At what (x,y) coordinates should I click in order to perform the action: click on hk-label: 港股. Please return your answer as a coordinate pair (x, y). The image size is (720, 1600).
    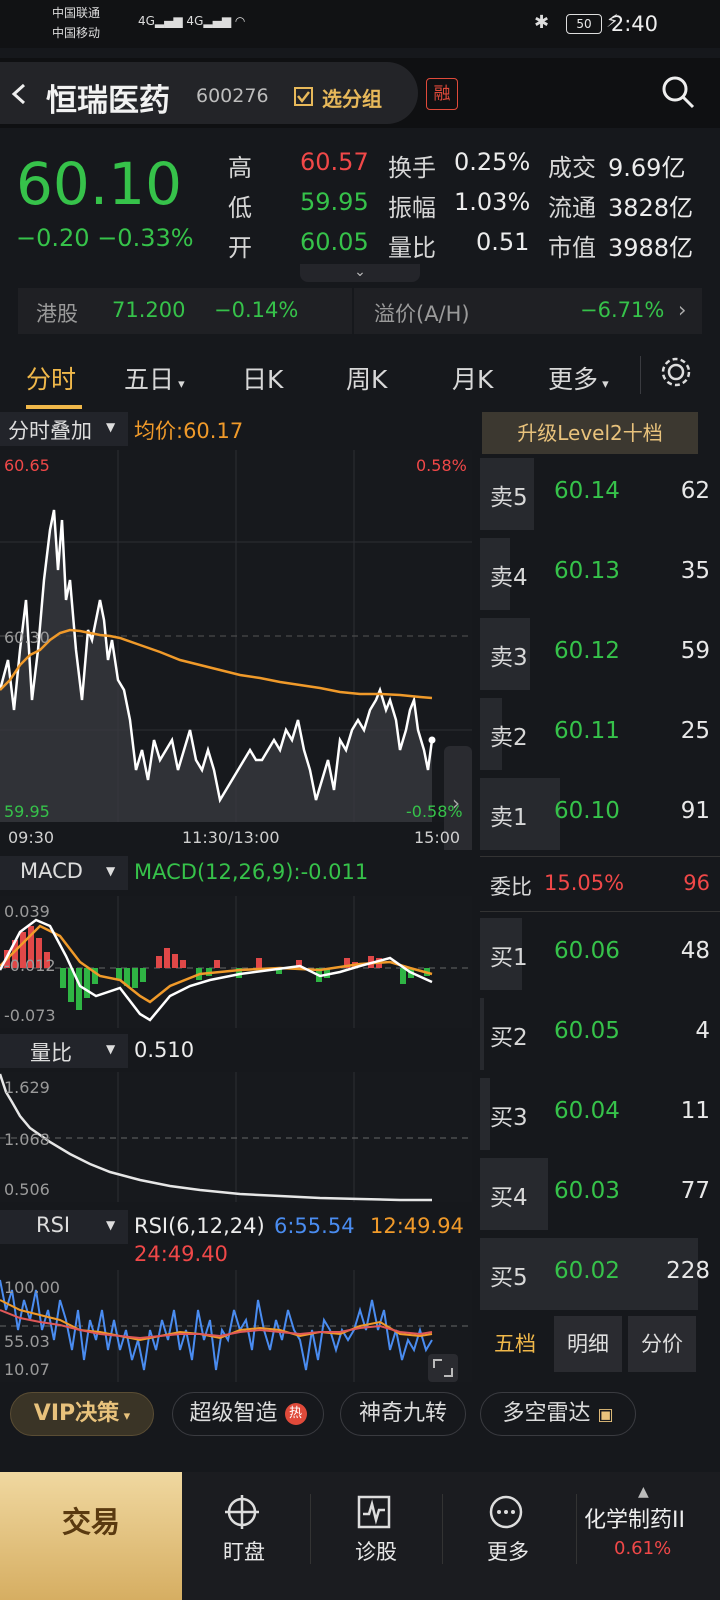
    Looking at the image, I should click on (57, 314).